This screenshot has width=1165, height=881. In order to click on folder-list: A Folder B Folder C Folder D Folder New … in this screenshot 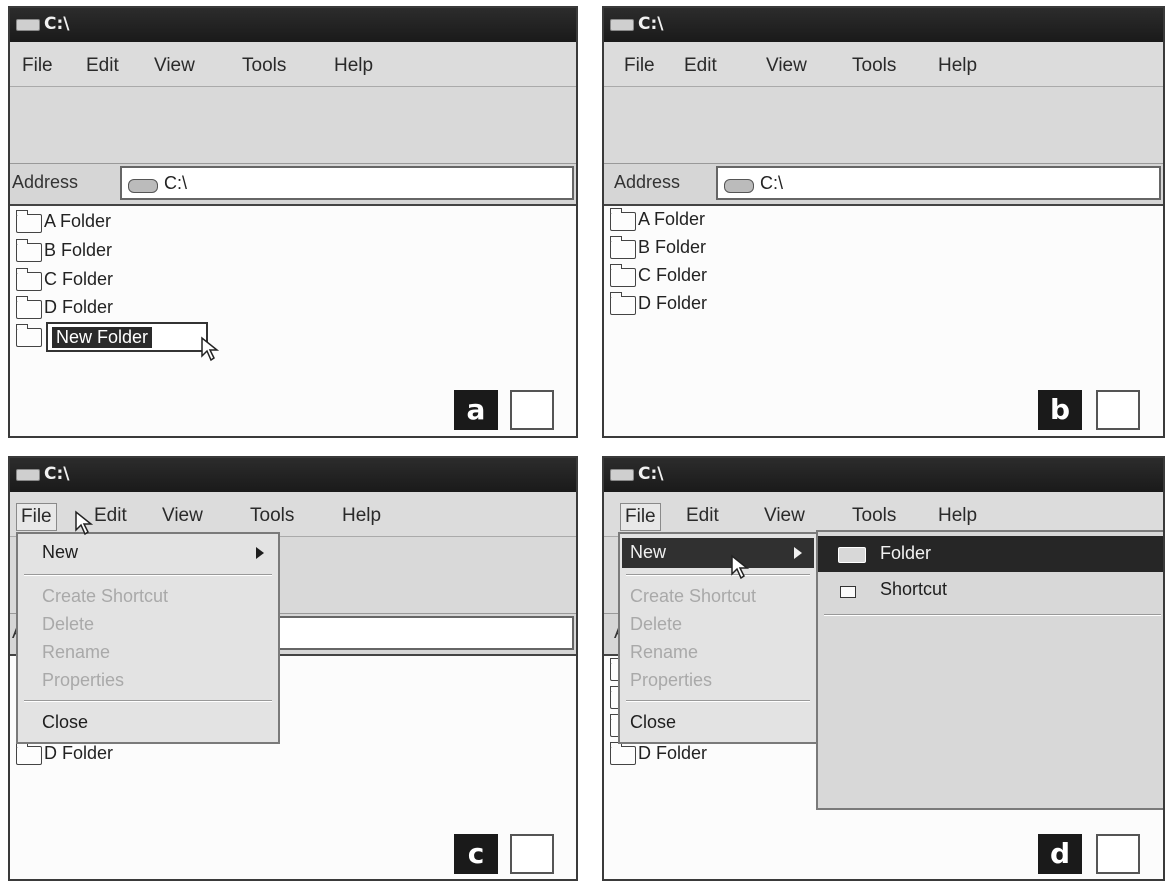, I will do `click(293, 321)`.